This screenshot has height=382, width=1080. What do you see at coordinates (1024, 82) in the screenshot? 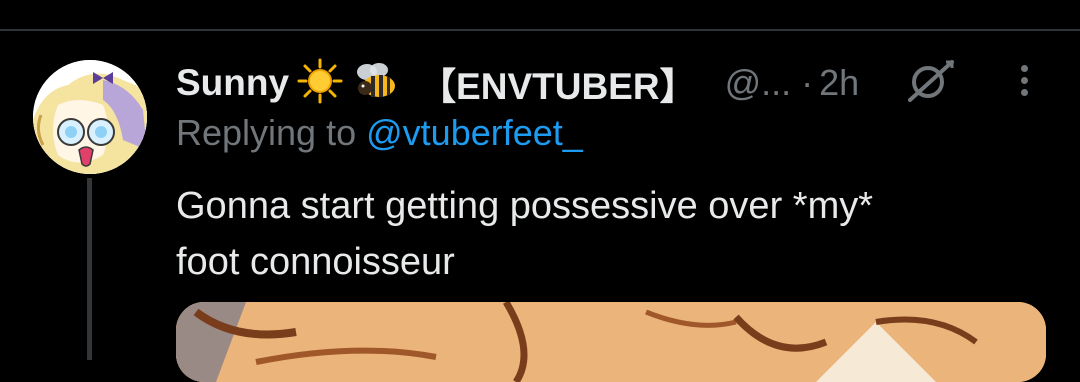
I see `more-vertical-icon` at bounding box center [1024, 82].